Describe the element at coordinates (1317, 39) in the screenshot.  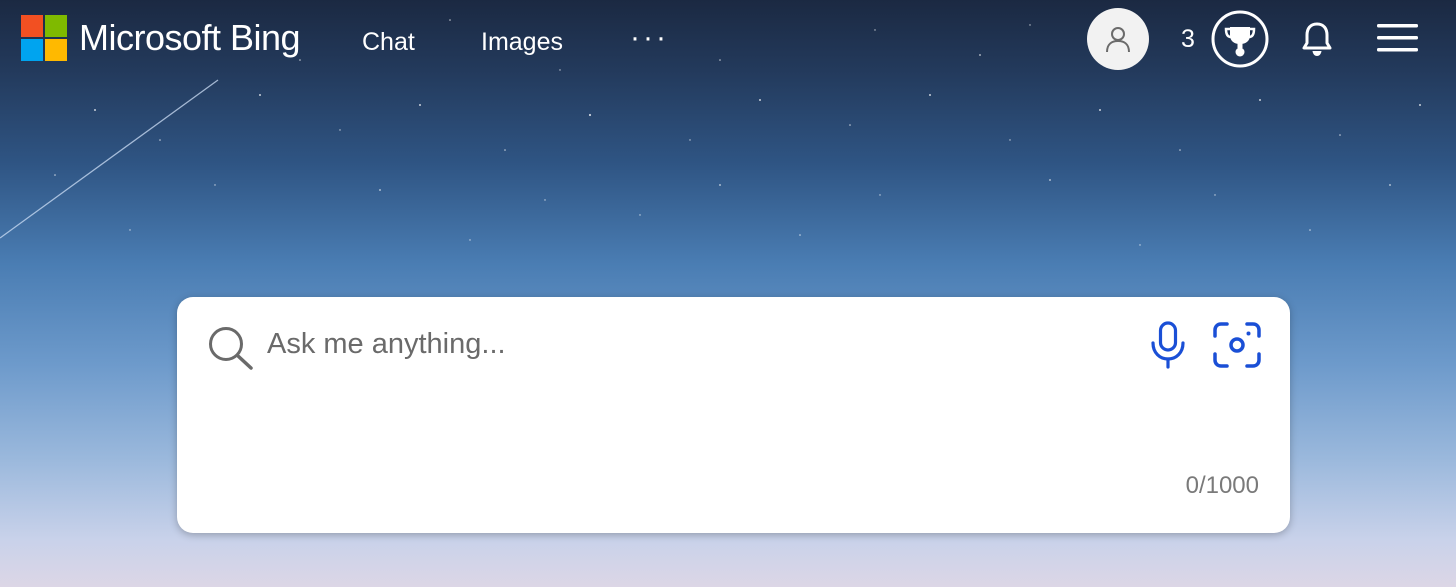
I see `bell-icon` at that location.